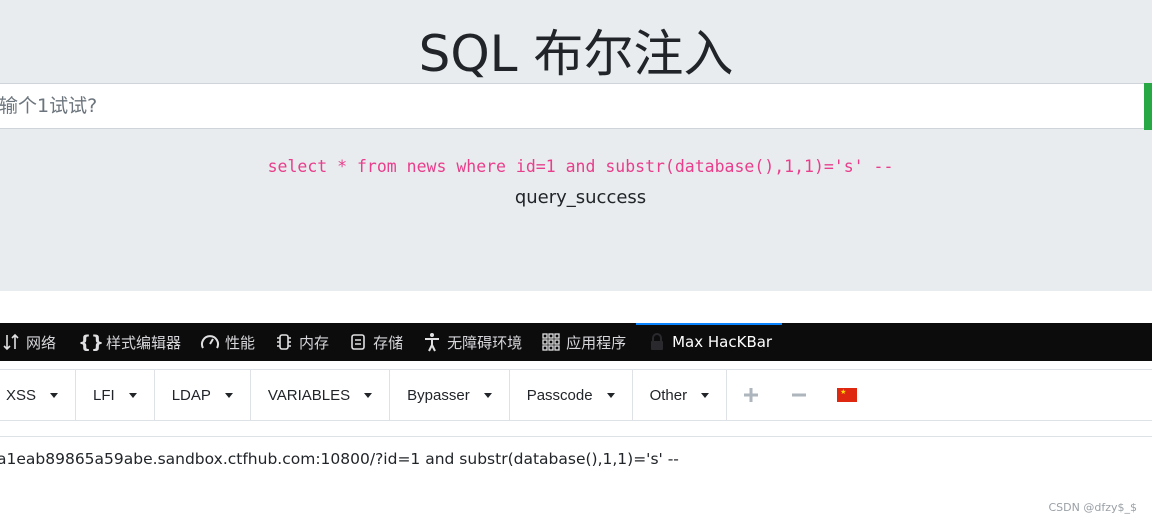 Image resolution: width=1152 pixels, height=525 pixels. I want to click on tab-memory: 内存, so click(302, 342).